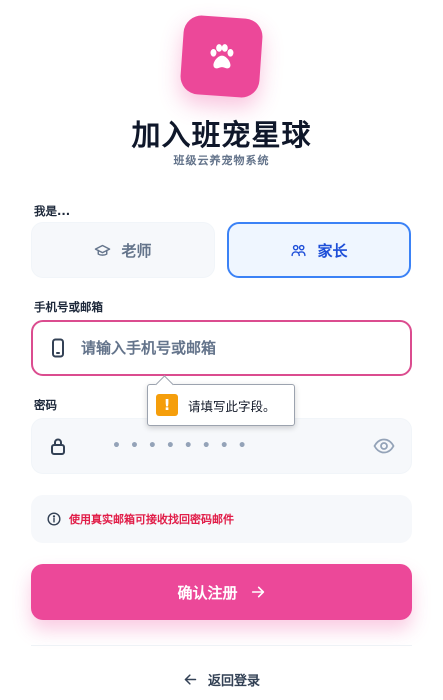 This screenshot has height=700, width=443. Describe the element at coordinates (103, 250) in the screenshot. I see `graduation-cap-icon` at that location.